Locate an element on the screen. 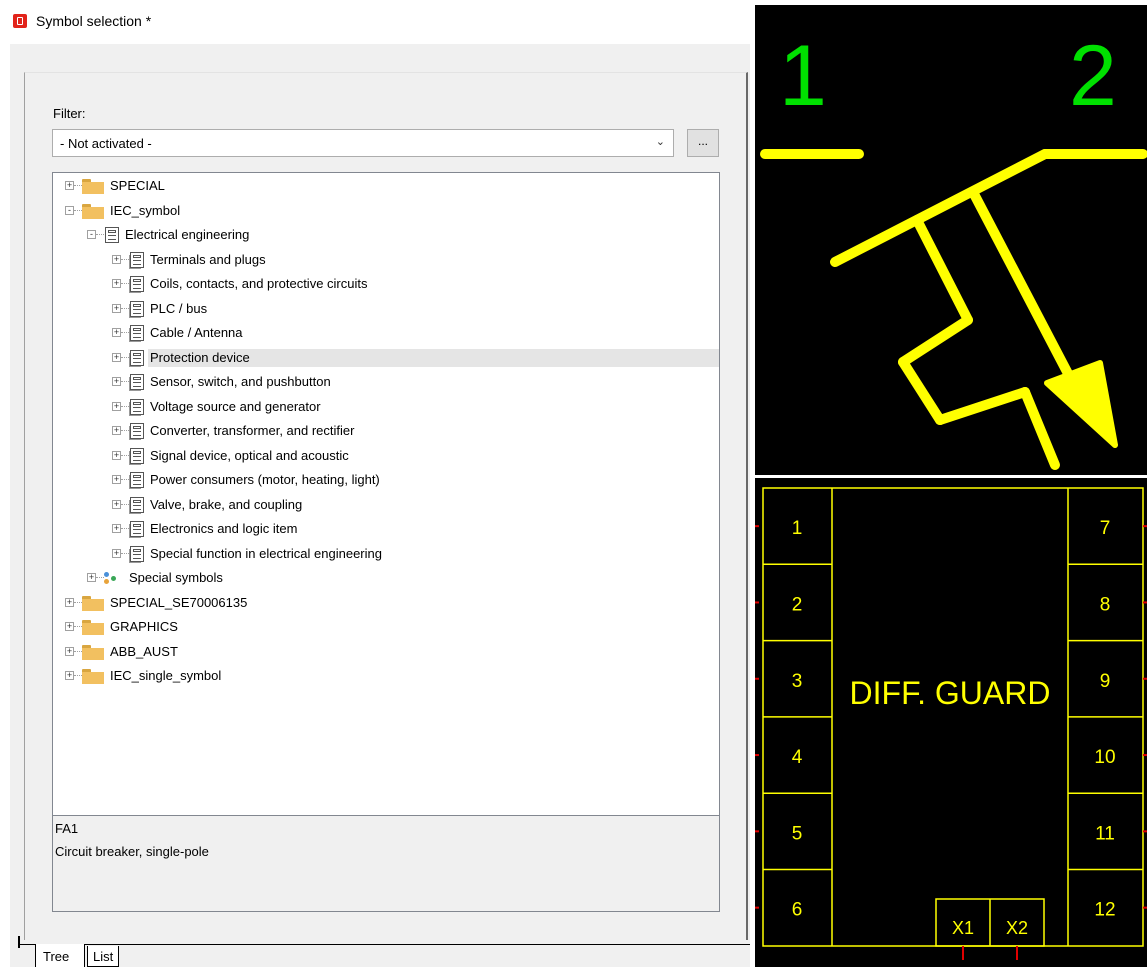 The width and height of the screenshot is (1147, 970). tree-node: + Electronics and logic item is located at coordinates (386, 528).